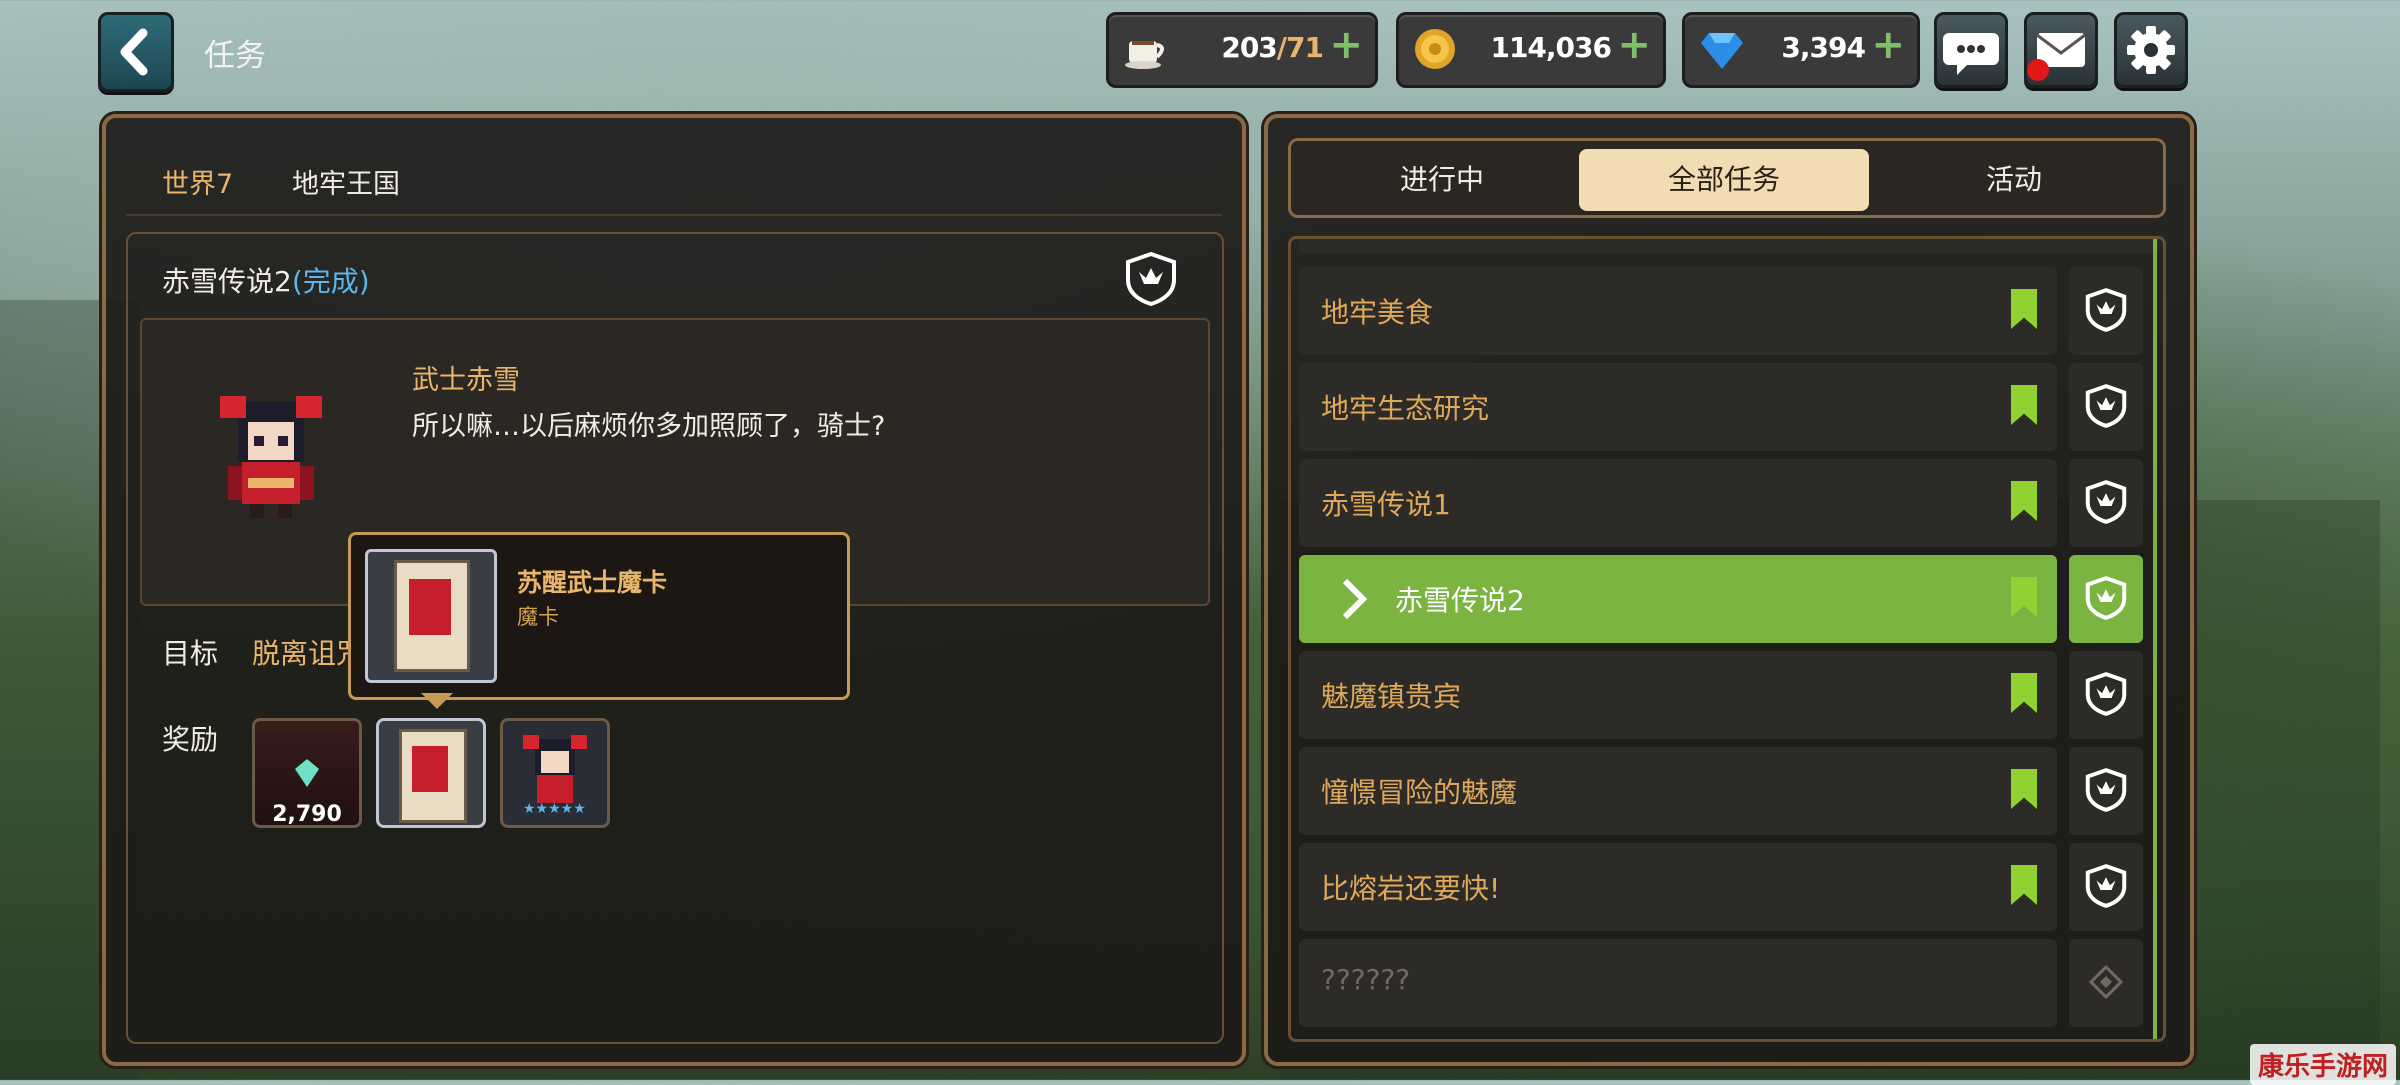  I want to click on list-top-edge, so click(1729, 246).